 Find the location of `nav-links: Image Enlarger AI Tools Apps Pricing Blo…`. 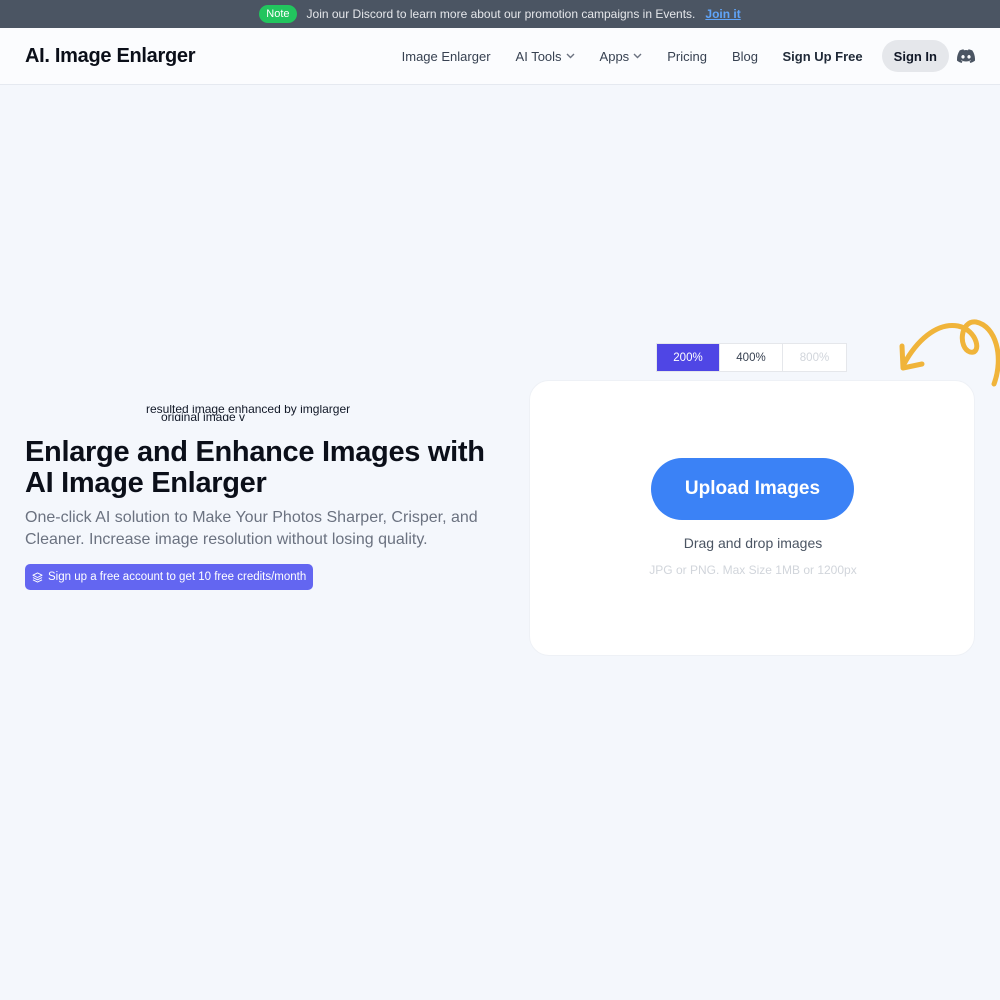

nav-links: Image Enlarger AI Tools Apps Pricing Blo… is located at coordinates (682, 56).